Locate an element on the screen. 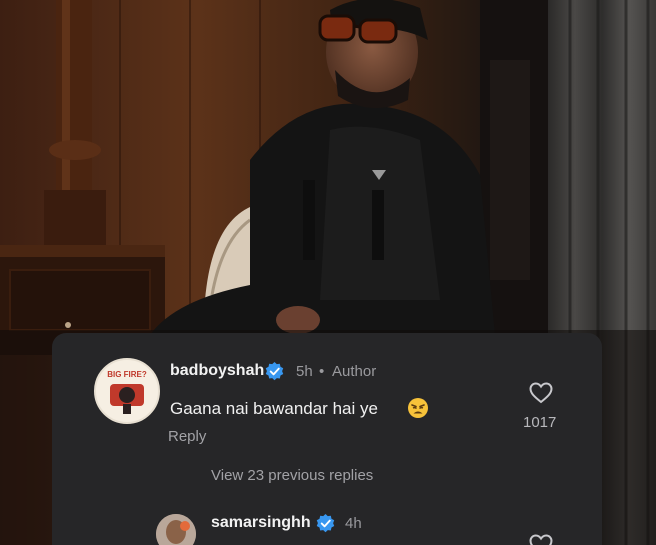 The image size is (656, 545). comment-time: 5h is located at coordinates (304, 371).